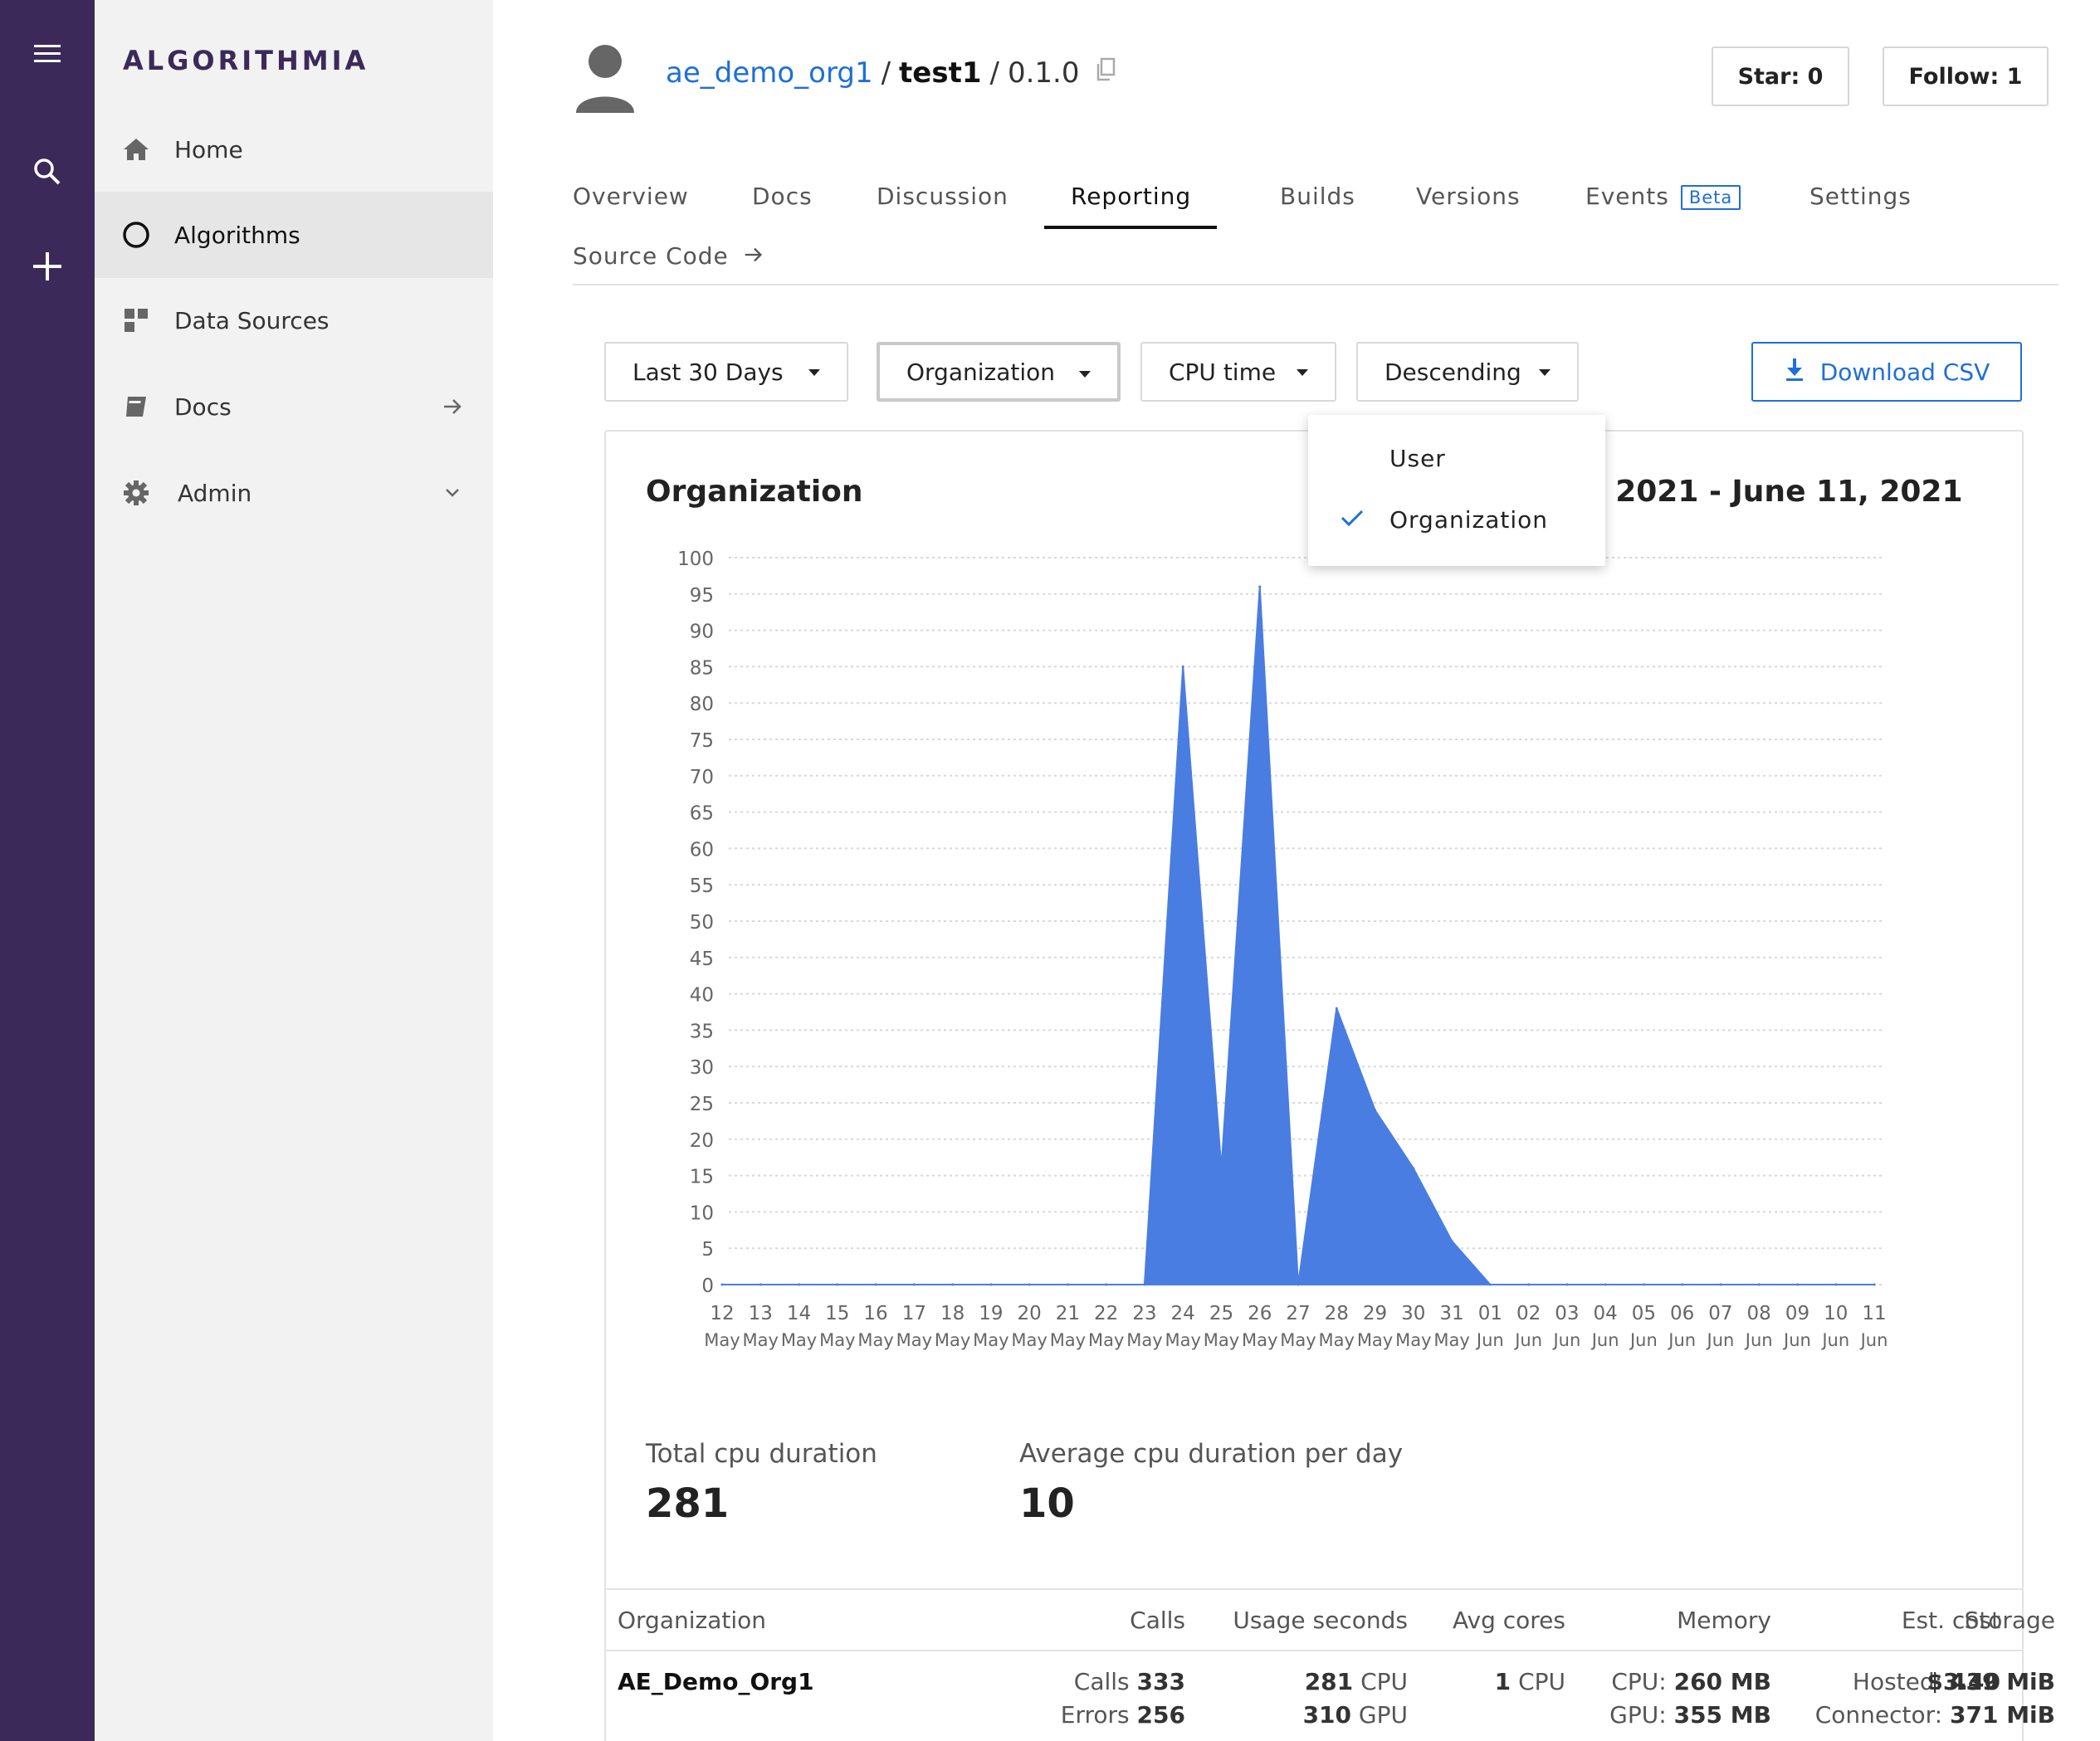 This screenshot has width=2100, height=1741. Describe the element at coordinates (1469, 520) in the screenshot. I see `dropdown-option-label: Organization` at that location.